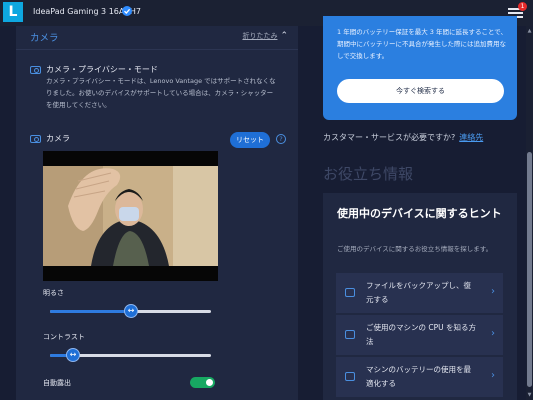 The width and height of the screenshot is (533, 400). I want to click on section-title-camera: カメラ, so click(44, 38).